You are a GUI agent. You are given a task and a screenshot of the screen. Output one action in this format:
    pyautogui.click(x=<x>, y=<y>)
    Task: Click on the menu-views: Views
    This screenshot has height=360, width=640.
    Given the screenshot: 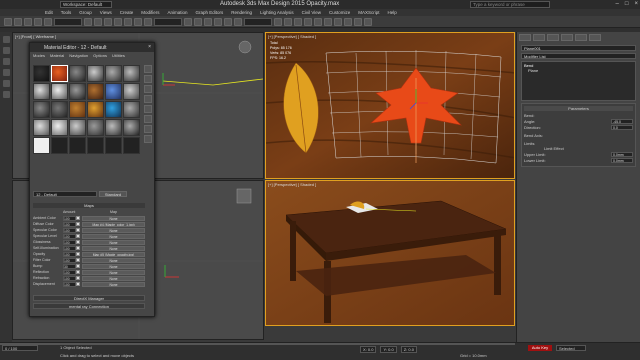 What is the action you would take?
    pyautogui.click(x=106, y=12)
    